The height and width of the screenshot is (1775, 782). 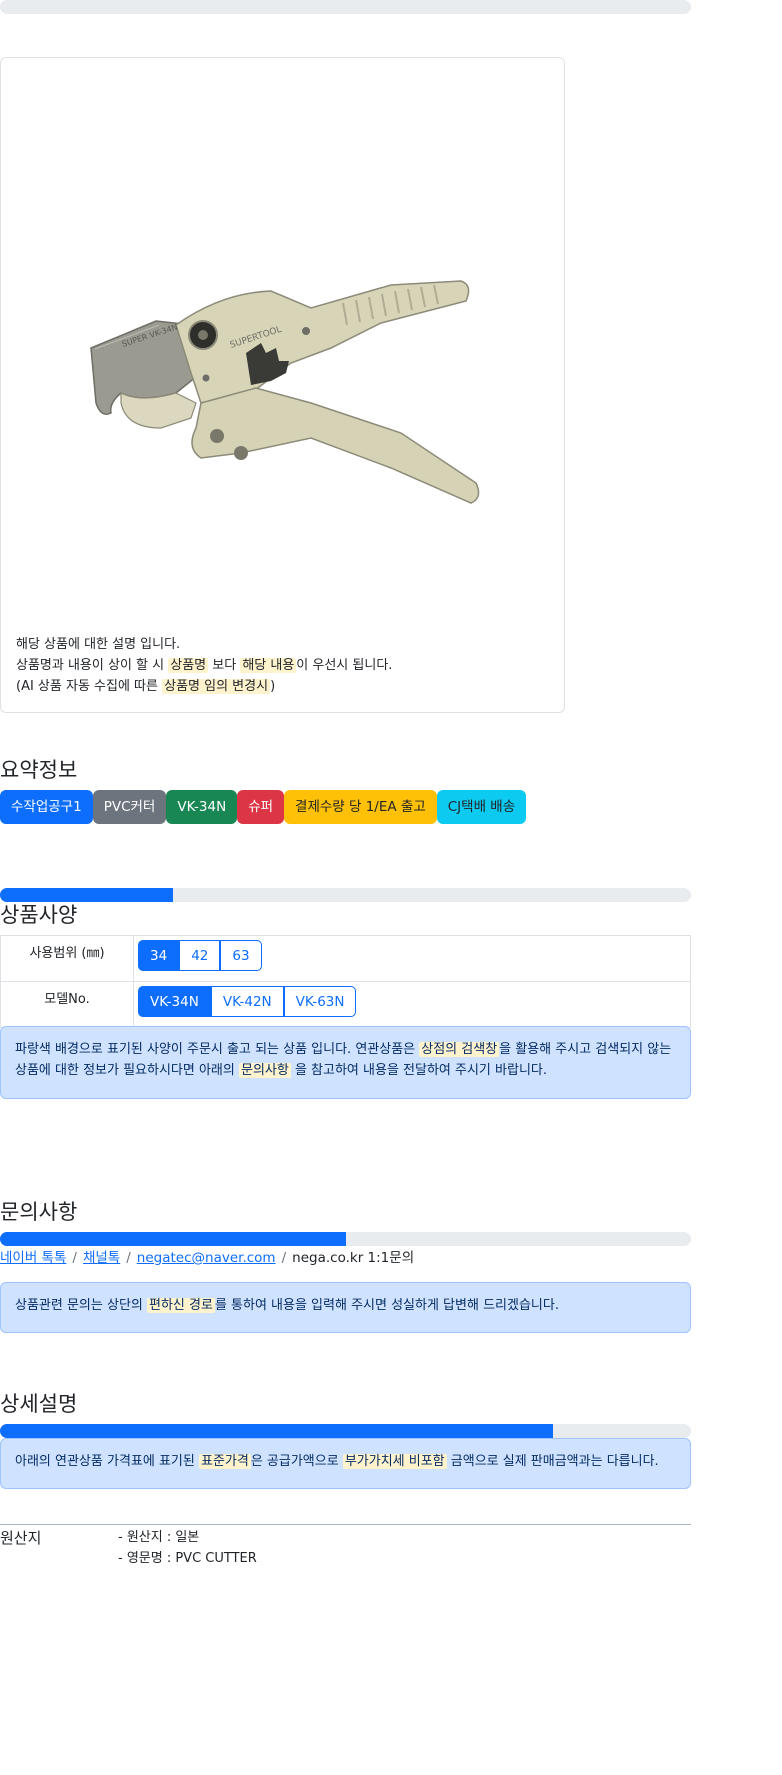 I want to click on badge-model: VK-34N, so click(x=202, y=807).